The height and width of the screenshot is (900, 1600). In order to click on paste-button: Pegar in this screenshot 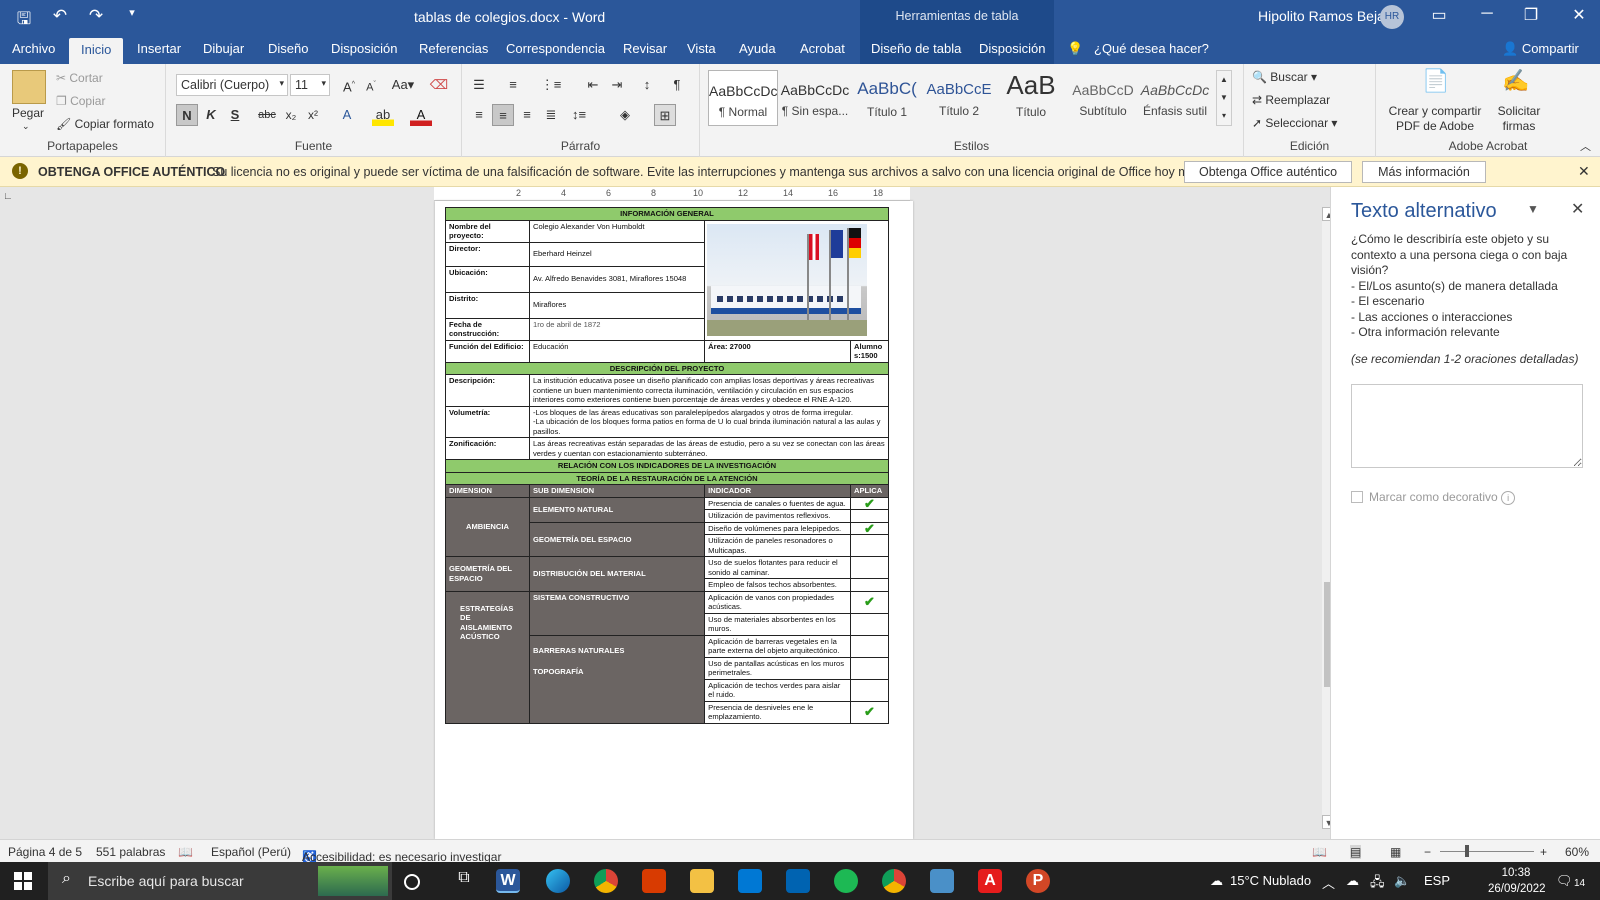, I will do `click(28, 113)`.